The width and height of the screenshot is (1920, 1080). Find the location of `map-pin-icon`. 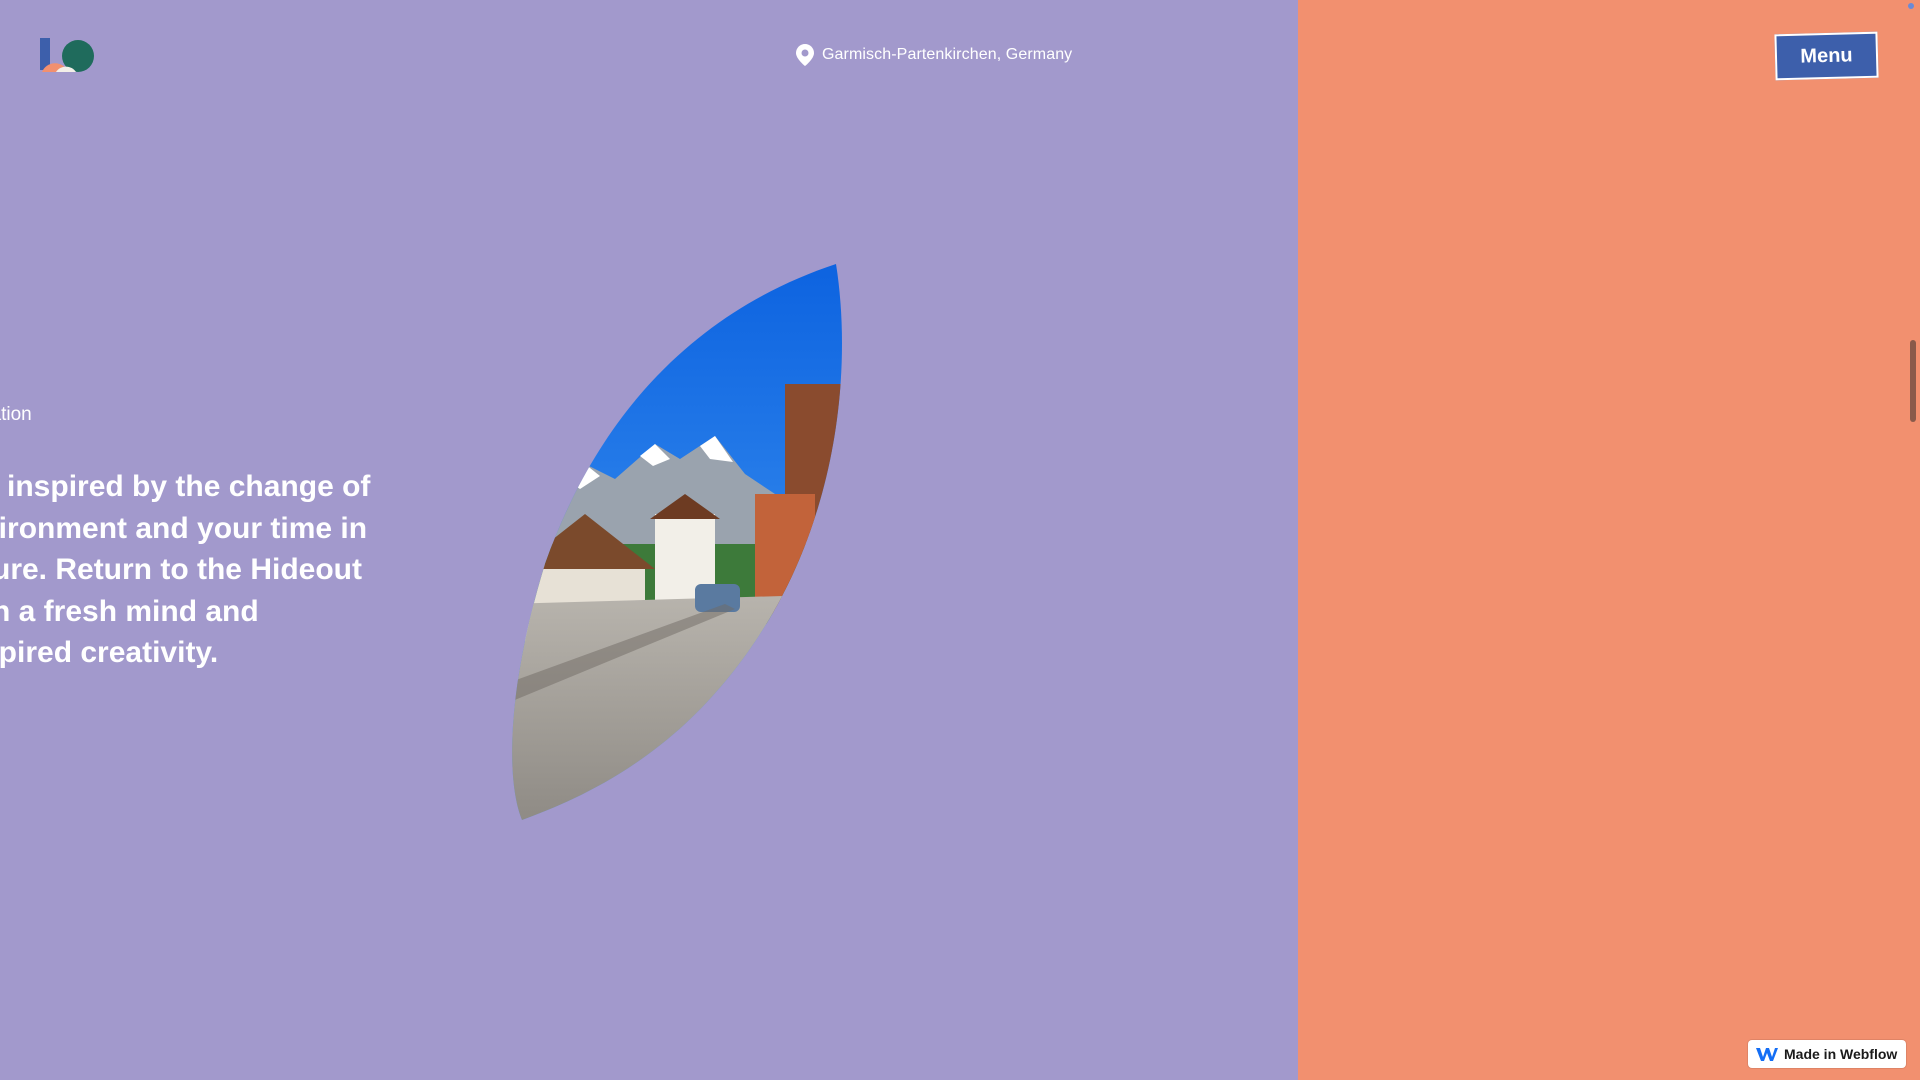

map-pin-icon is located at coordinates (805, 55).